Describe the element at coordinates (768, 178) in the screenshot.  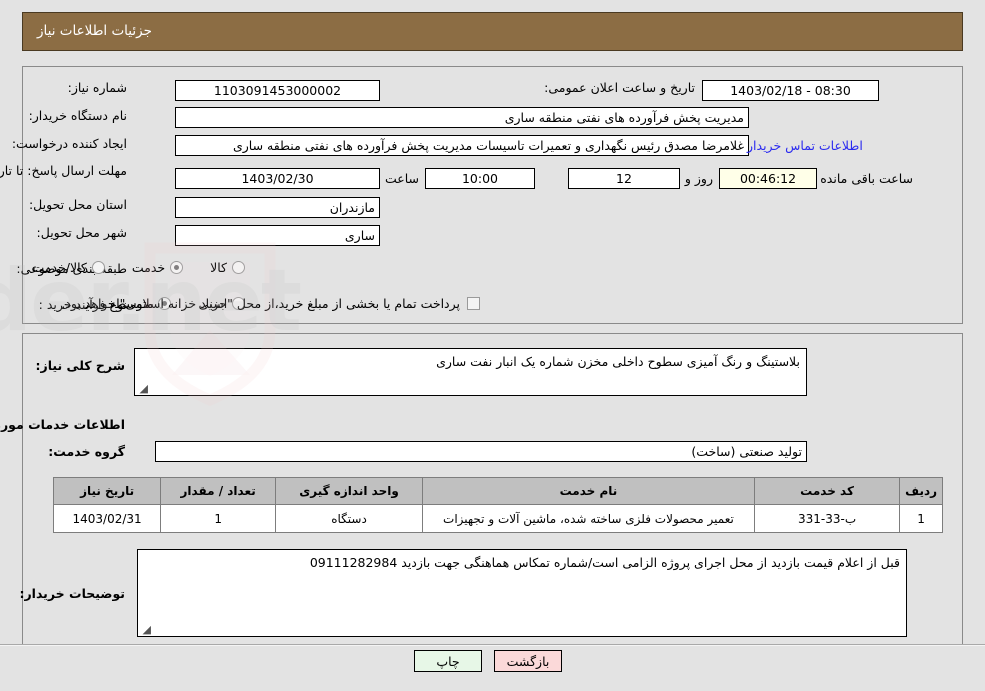
I see `countdown-value: 00:46:12` at that location.